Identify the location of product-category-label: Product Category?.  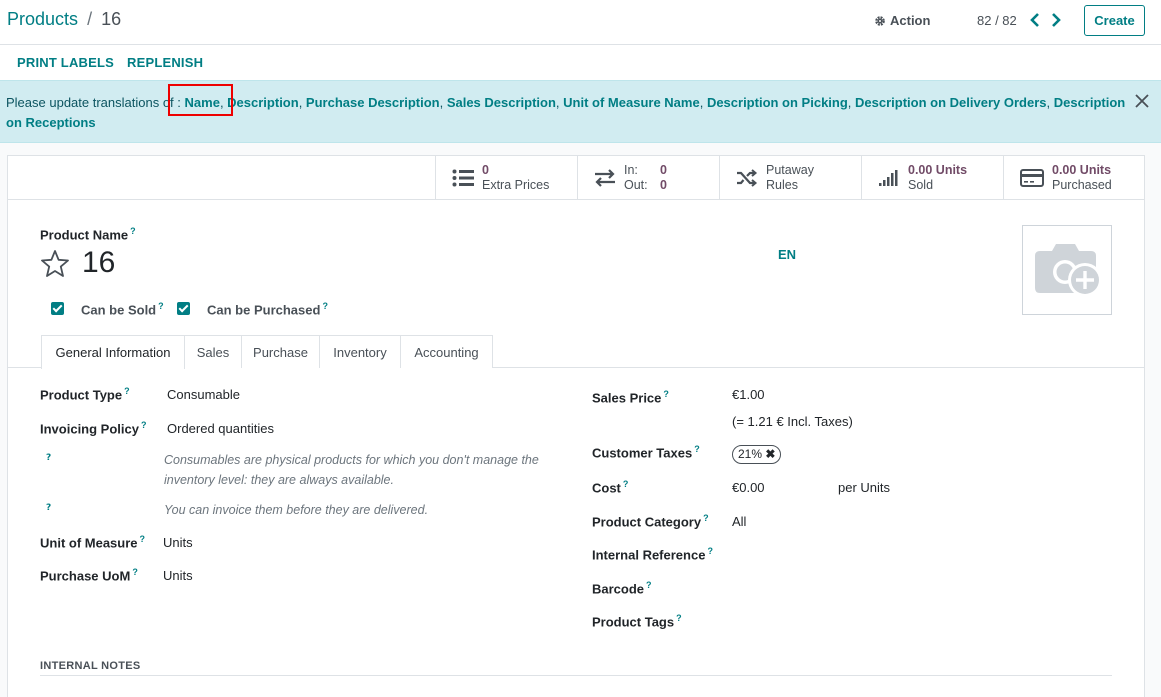
(650, 521).